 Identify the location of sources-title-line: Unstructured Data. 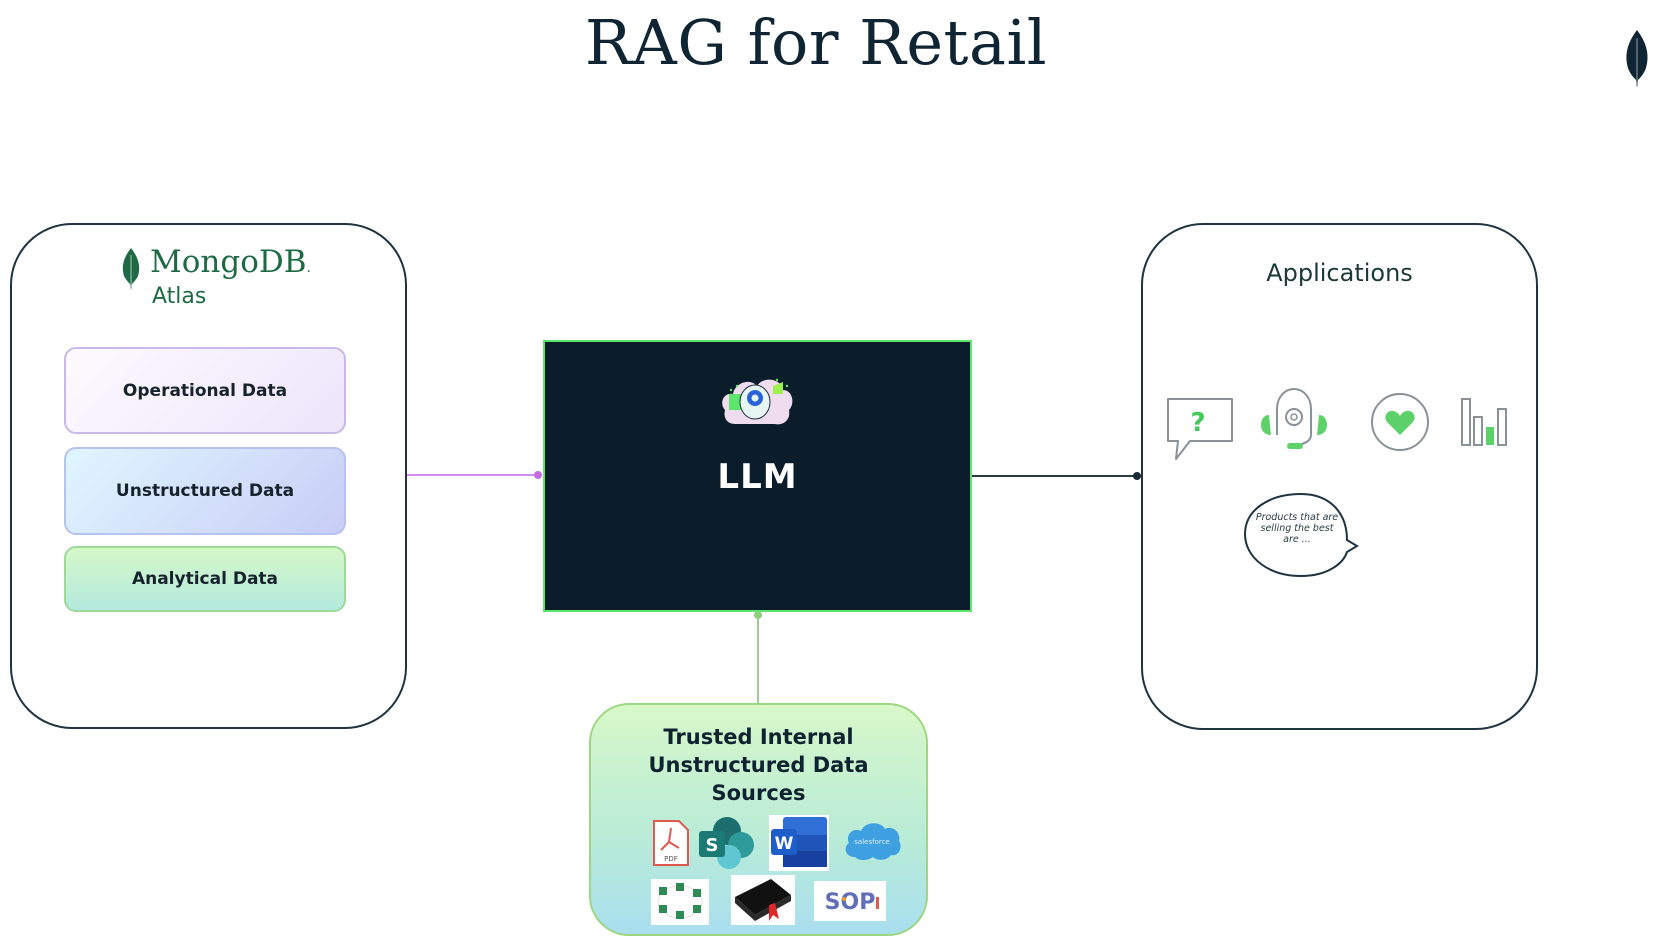
(758, 765).